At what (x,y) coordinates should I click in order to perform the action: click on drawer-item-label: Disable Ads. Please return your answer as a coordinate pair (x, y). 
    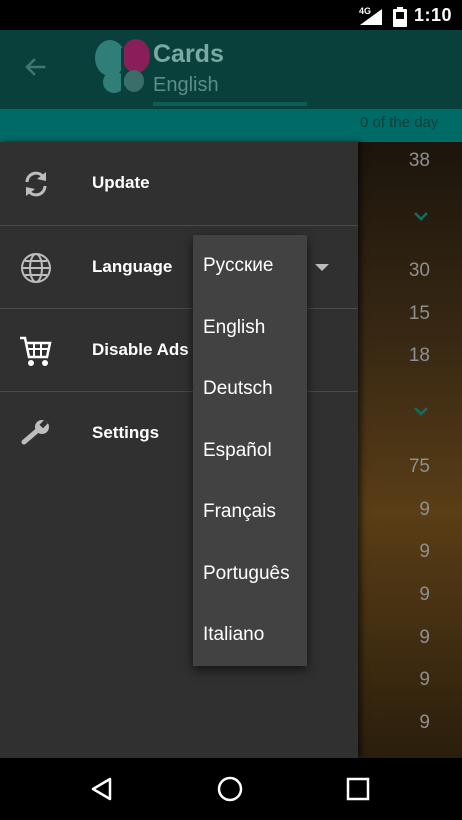
    Looking at the image, I should click on (140, 349).